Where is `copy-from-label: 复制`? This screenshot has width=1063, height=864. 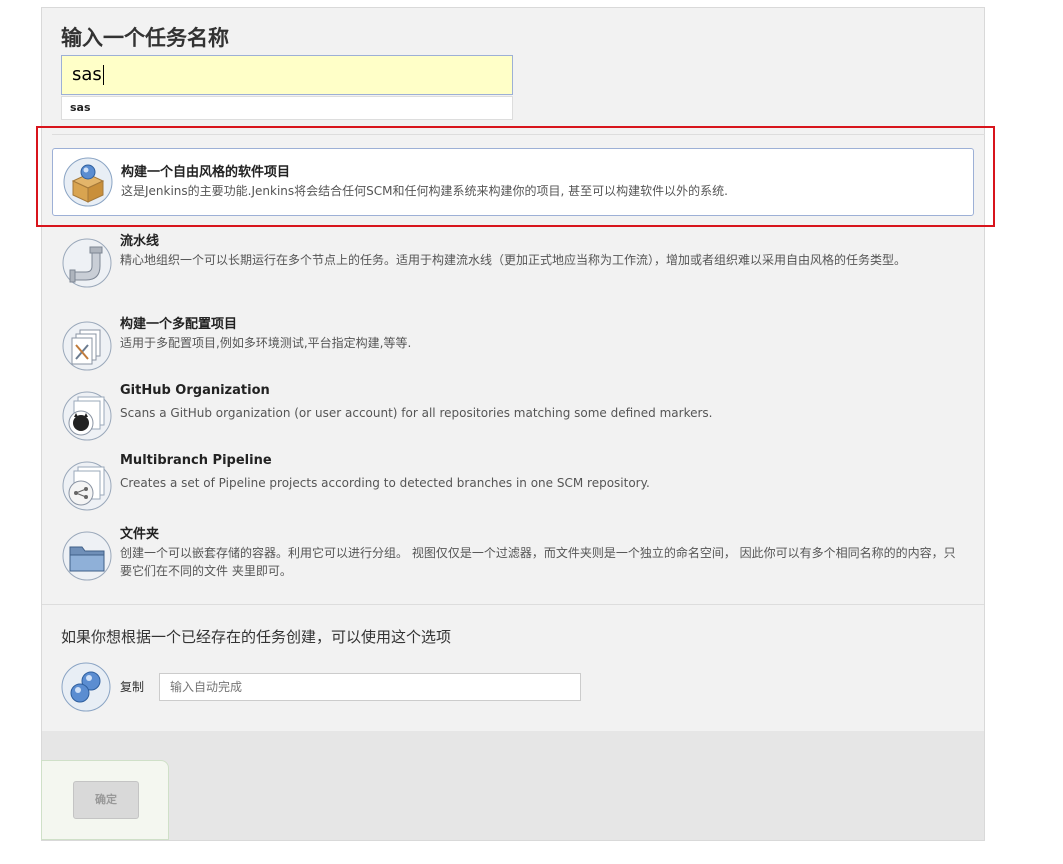
copy-from-label: 复制 is located at coordinates (132, 687).